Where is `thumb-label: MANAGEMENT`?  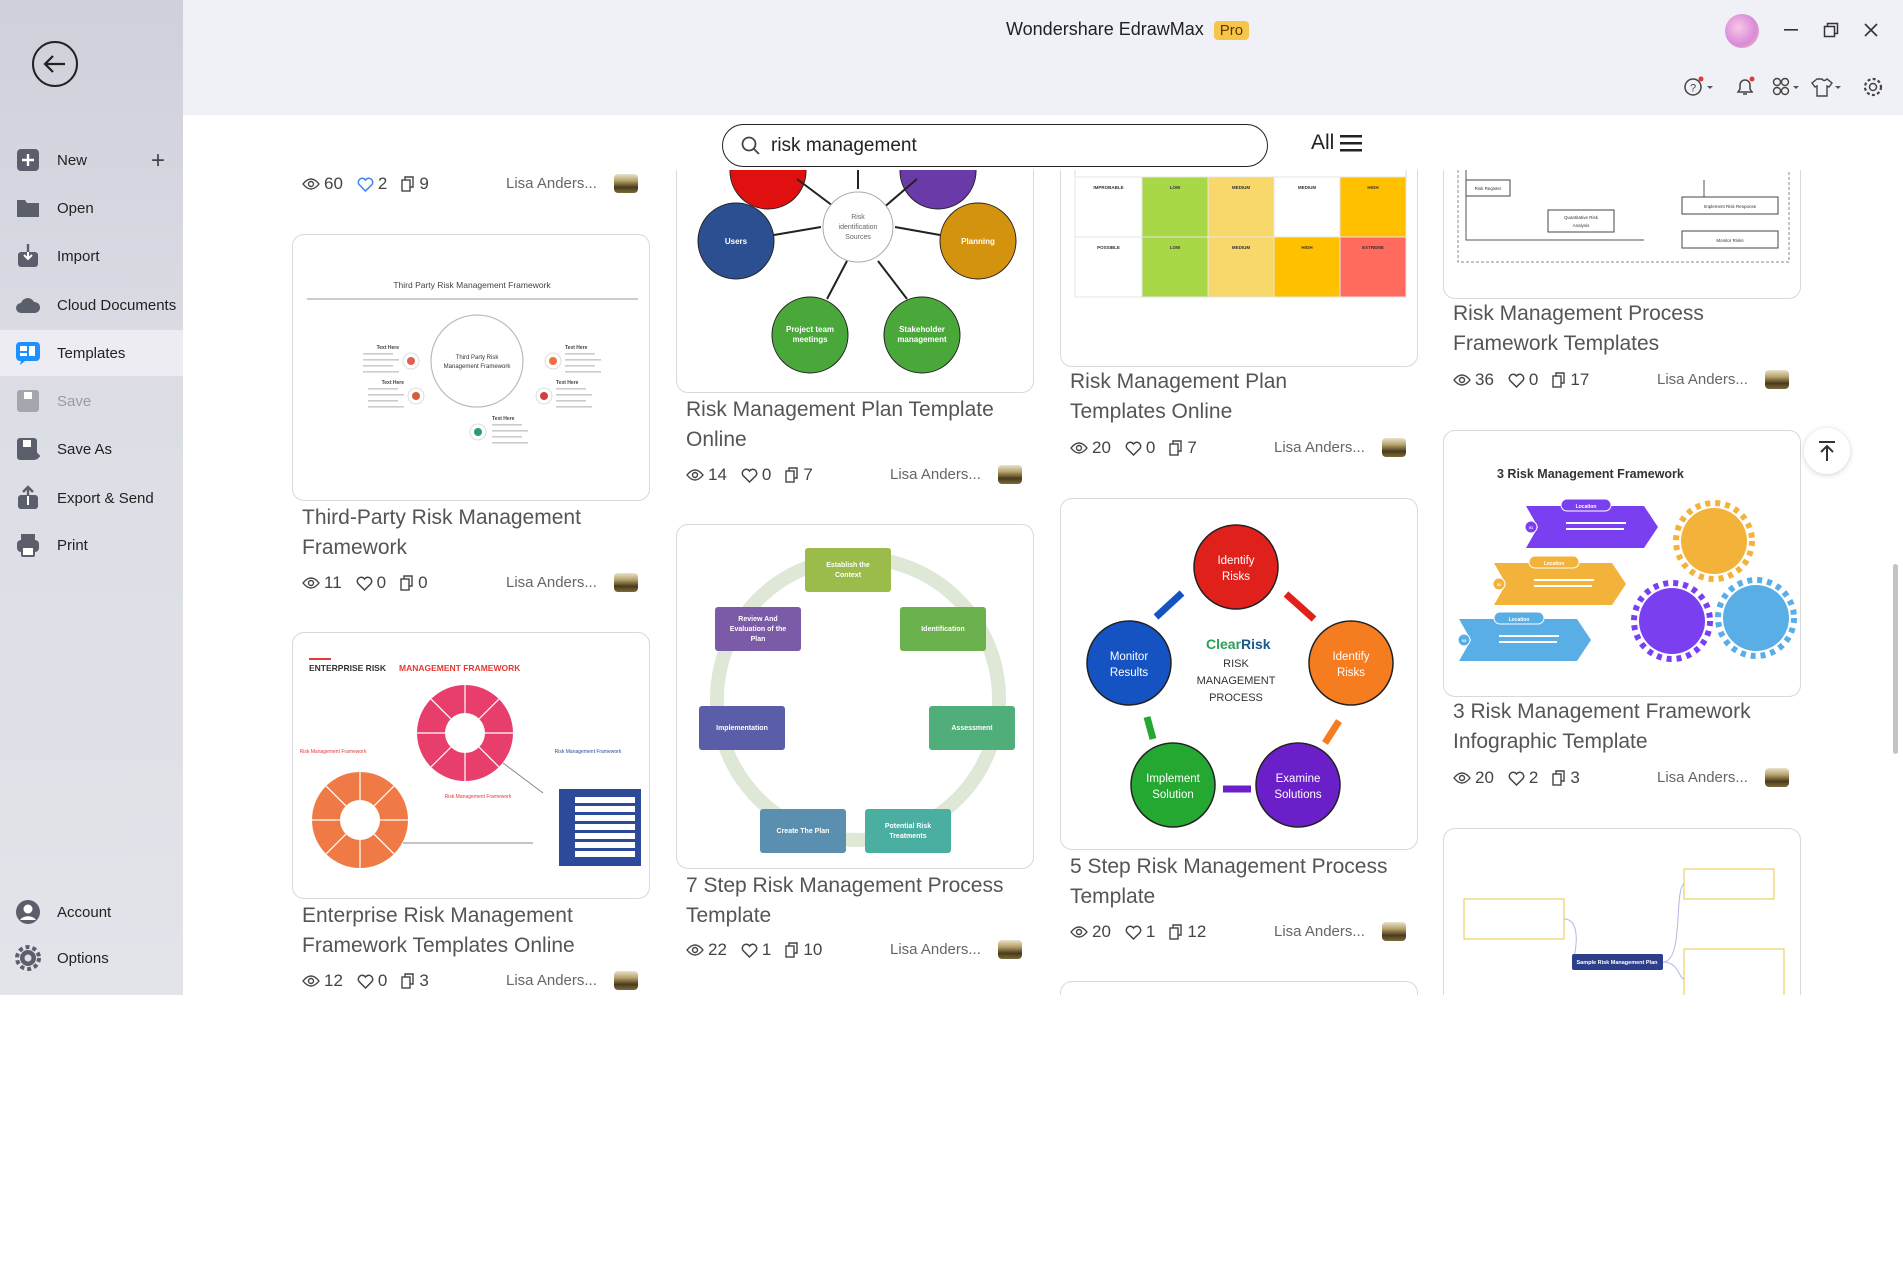
thumb-label: MANAGEMENT is located at coordinates (1236, 681).